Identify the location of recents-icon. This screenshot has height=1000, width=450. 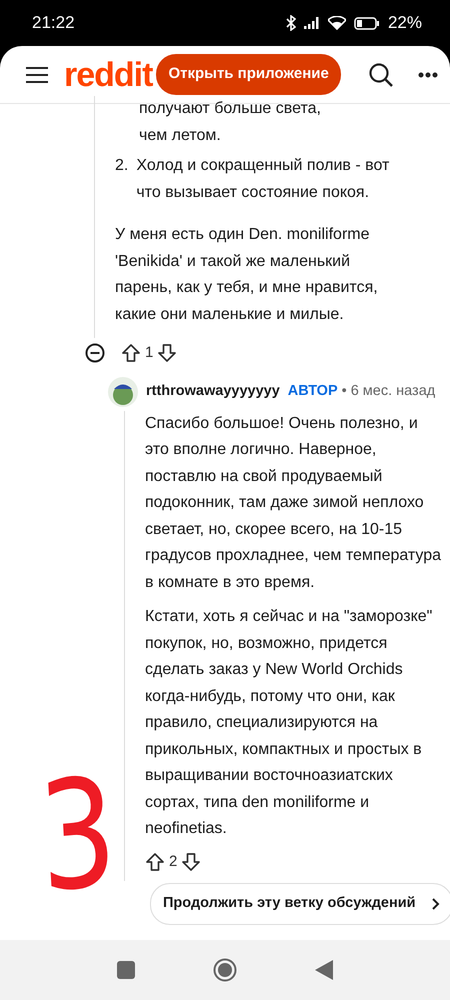
(126, 970).